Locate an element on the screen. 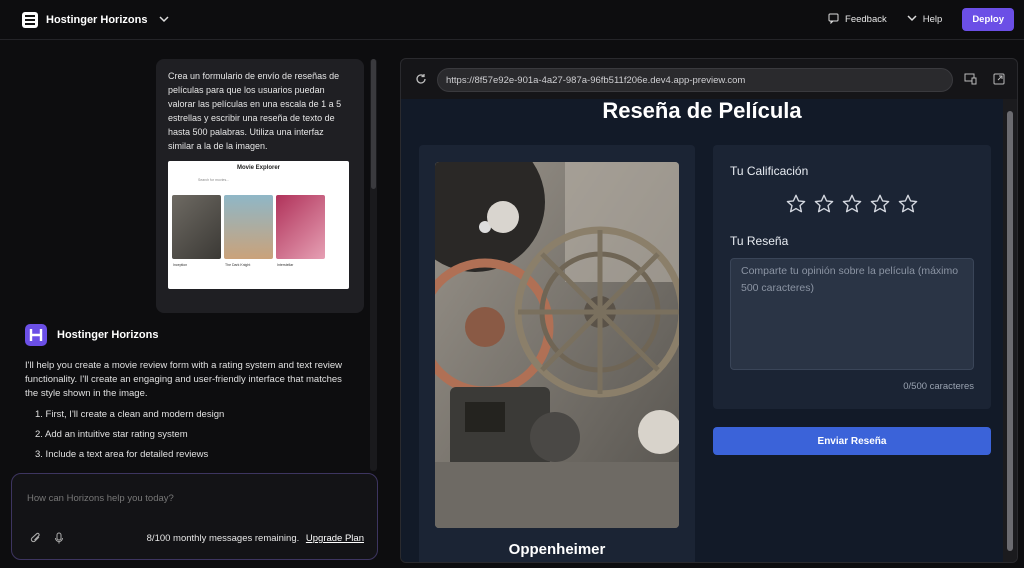 Image resolution: width=1024 pixels, height=568 pixels. chat-scrollbar is located at coordinates (373, 124).